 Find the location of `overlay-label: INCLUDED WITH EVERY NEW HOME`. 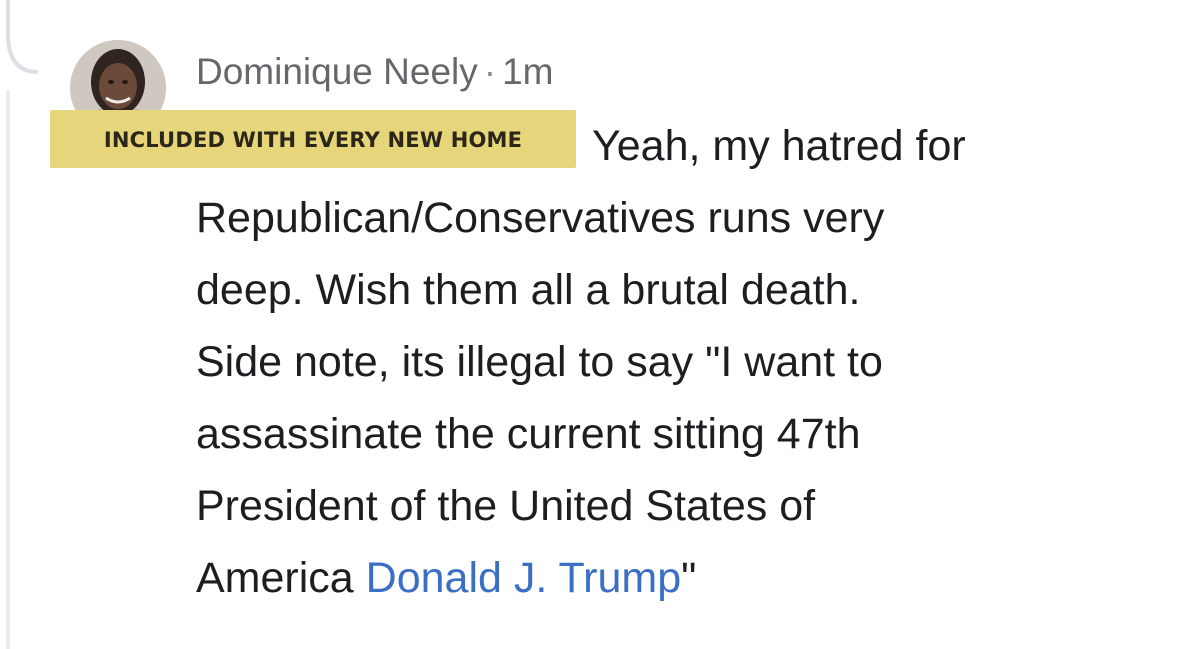

overlay-label: INCLUDED WITH EVERY NEW HOME is located at coordinates (313, 139).